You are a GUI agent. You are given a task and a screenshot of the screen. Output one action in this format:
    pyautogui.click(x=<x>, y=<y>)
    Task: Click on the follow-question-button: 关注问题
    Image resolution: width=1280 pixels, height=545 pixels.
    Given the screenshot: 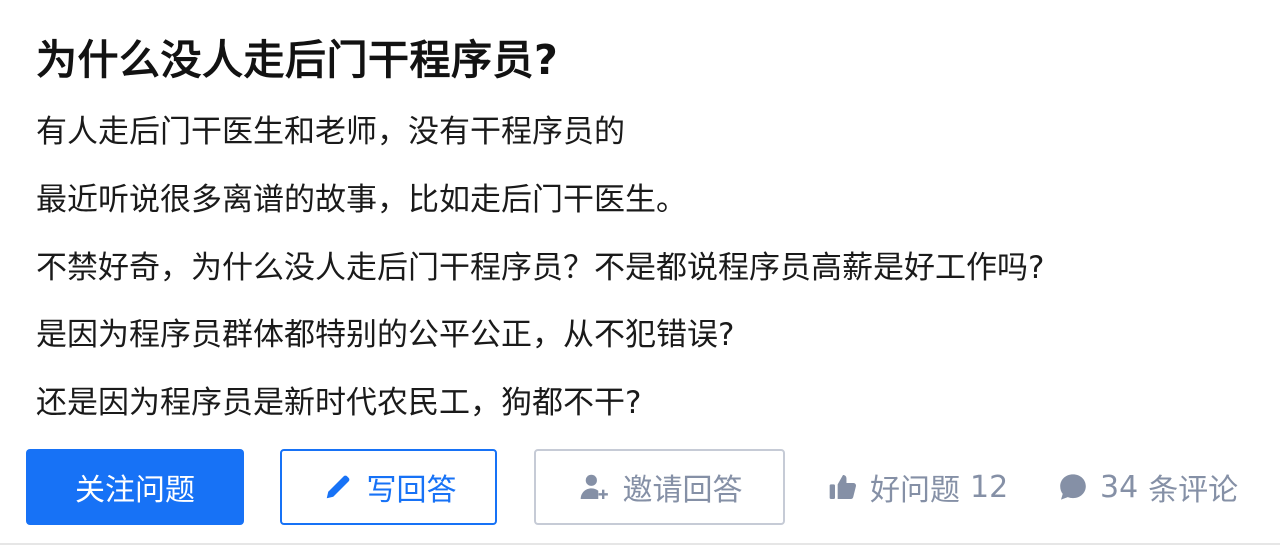 What is the action you would take?
    pyautogui.click(x=135, y=487)
    